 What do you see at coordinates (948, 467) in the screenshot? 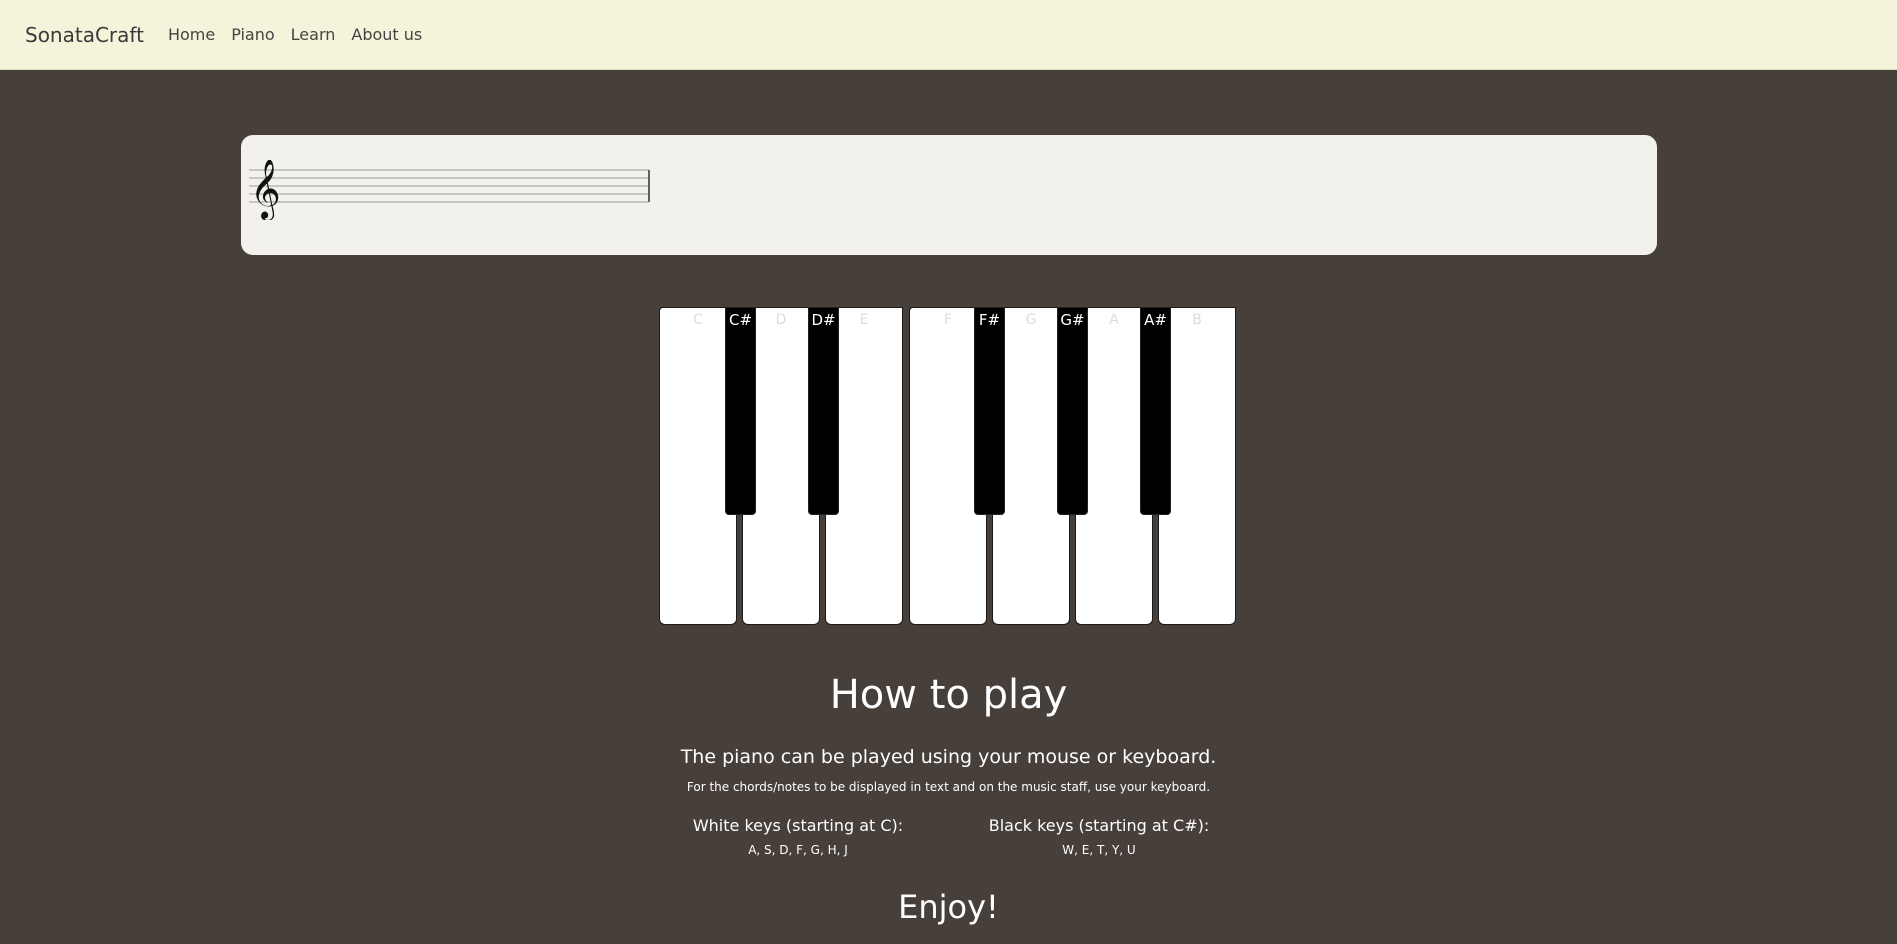
I see `piano-keyboard: C D E F G A B C# D# F# G# A#` at bounding box center [948, 467].